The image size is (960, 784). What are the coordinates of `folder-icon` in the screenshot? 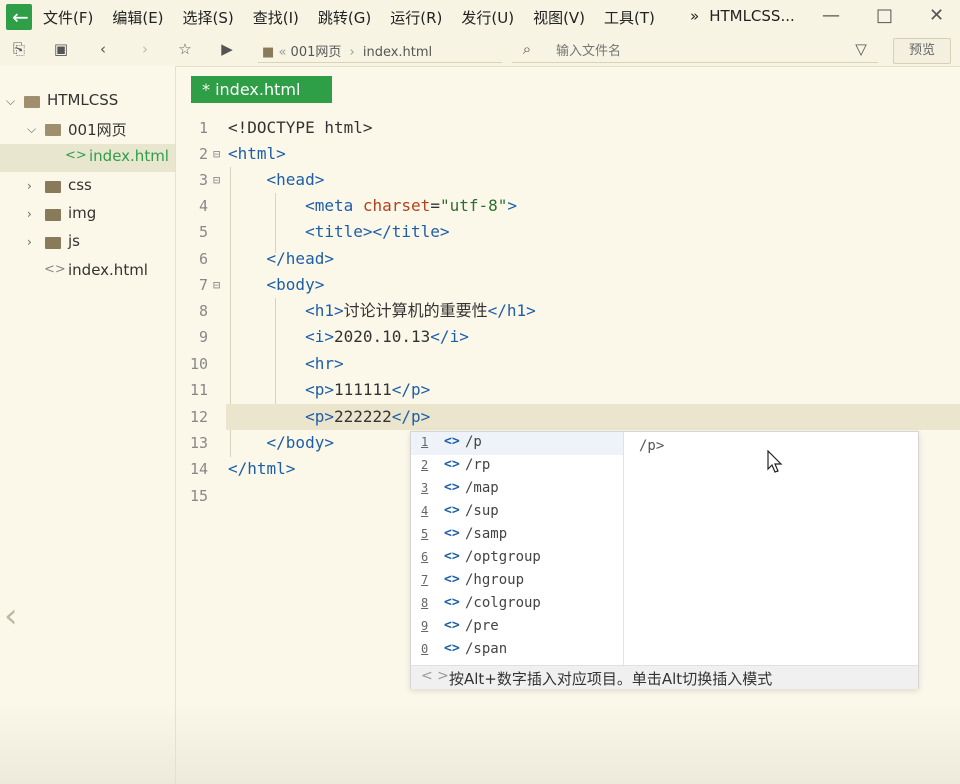 It's located at (53, 187).